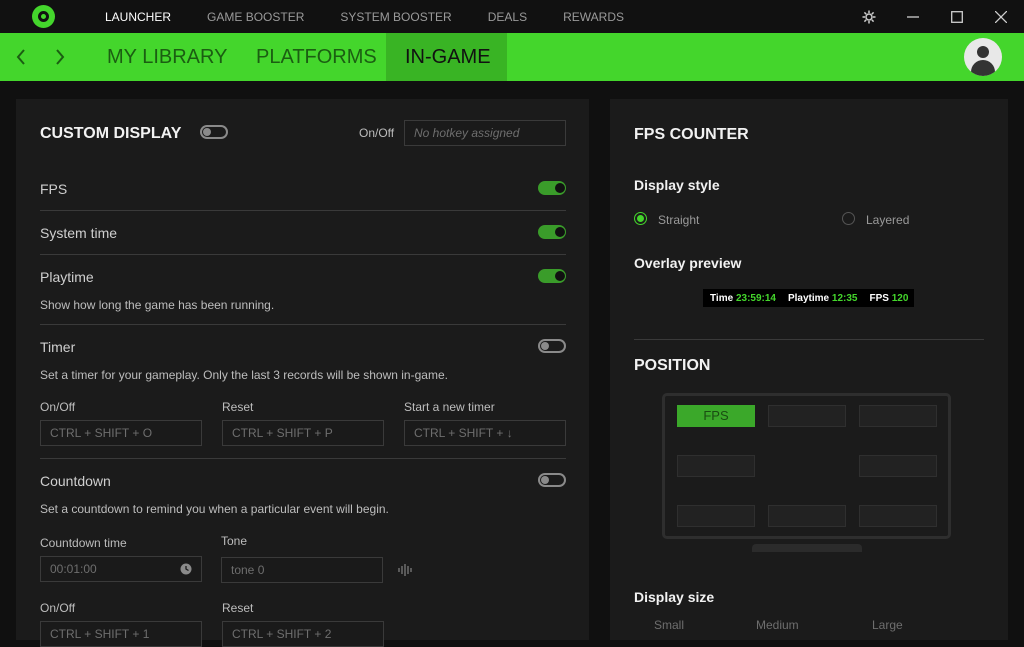  Describe the element at coordinates (446, 57) in the screenshot. I see `tab-in-game: IN-GAME` at that location.